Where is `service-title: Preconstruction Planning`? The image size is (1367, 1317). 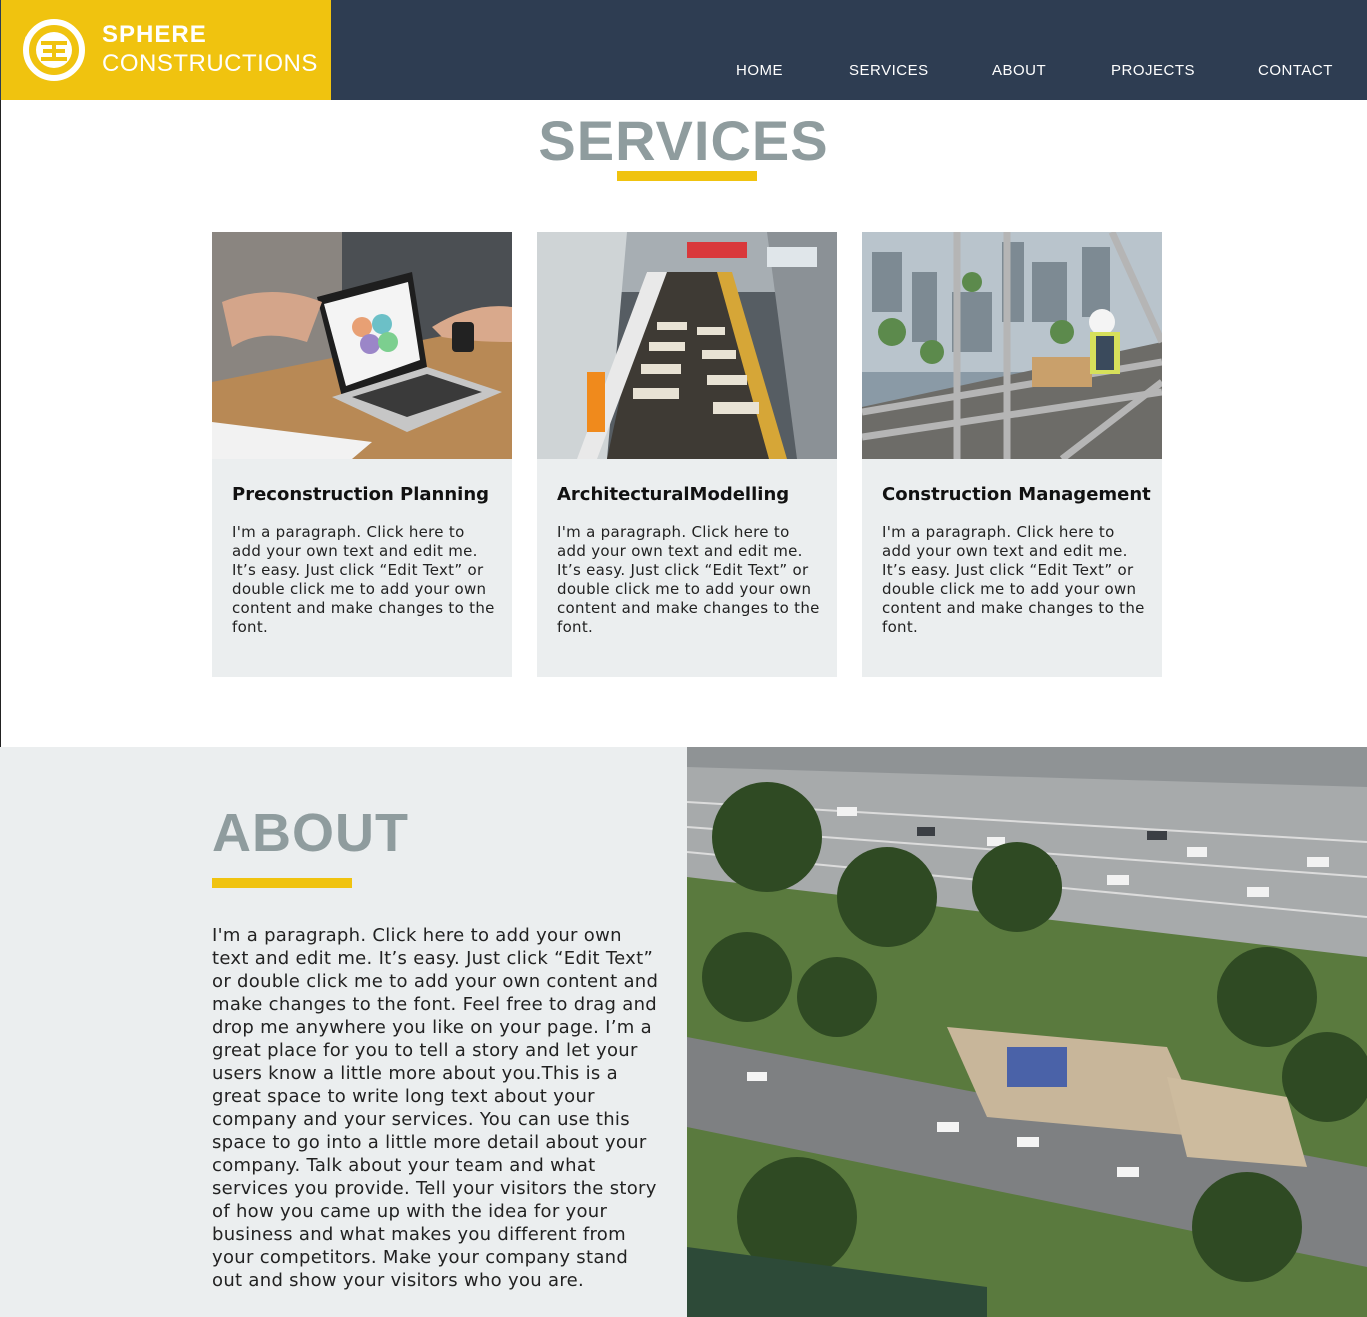 service-title: Preconstruction Planning is located at coordinates (361, 494).